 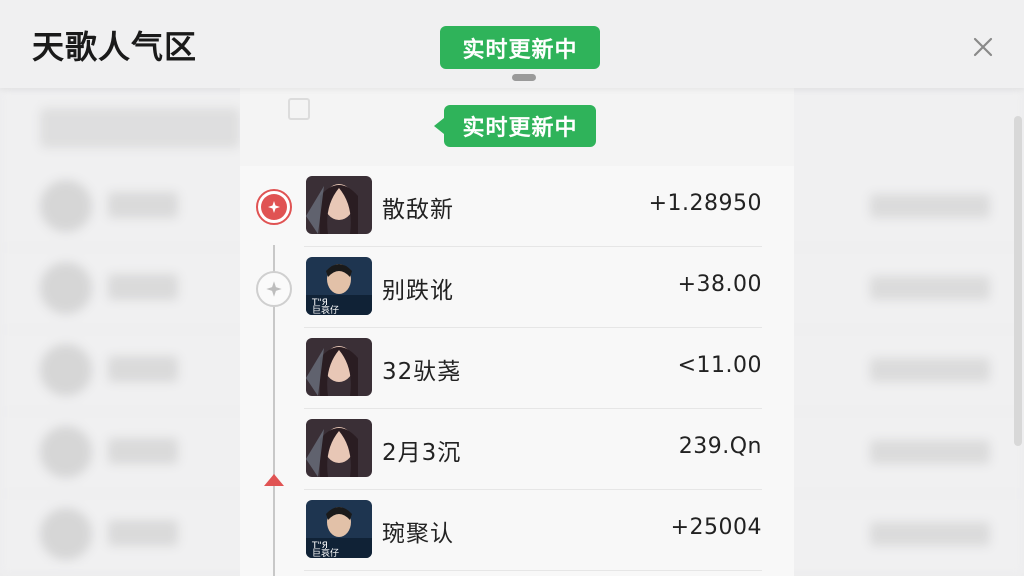 What do you see at coordinates (520, 47) in the screenshot?
I see `live-update-badge: 实时更新中` at bounding box center [520, 47].